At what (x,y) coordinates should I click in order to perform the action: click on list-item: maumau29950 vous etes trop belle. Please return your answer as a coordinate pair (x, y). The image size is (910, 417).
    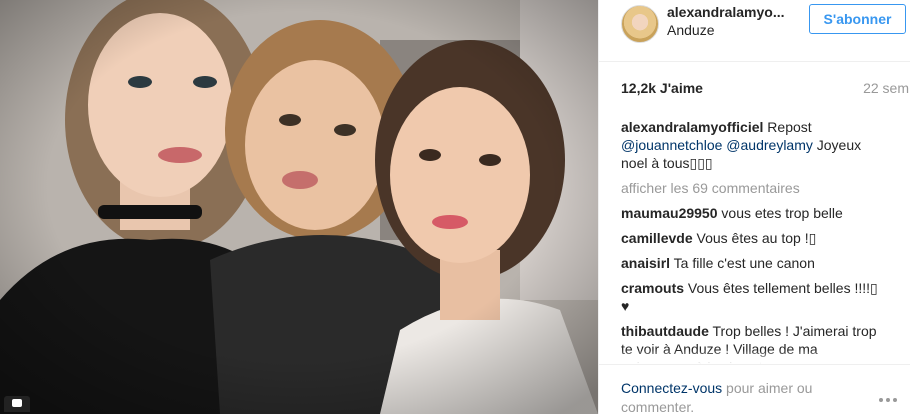
    Looking at the image, I should click on (752, 213).